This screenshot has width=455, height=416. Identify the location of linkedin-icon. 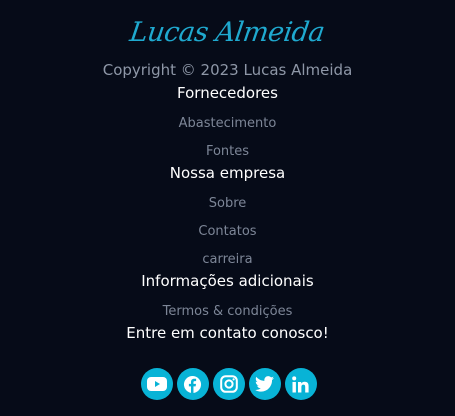
(300, 384).